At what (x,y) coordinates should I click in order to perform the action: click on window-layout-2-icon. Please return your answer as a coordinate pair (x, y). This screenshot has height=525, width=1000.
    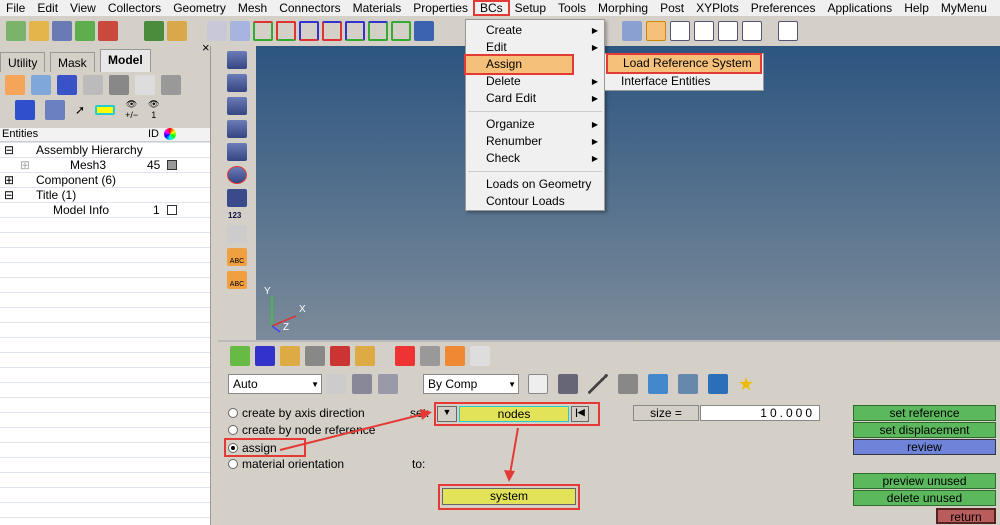
    Looking at the image, I should click on (680, 31).